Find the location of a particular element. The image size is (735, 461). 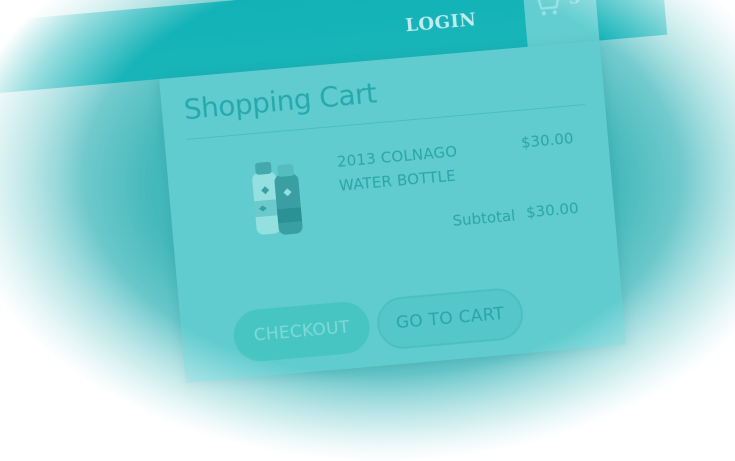

checkout-button: CHECKOUT is located at coordinates (301, 331).